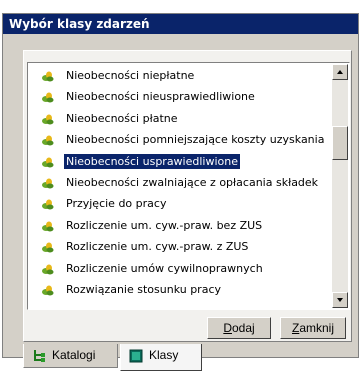  Describe the element at coordinates (340, 143) in the screenshot. I see `scroll-thumb` at that location.